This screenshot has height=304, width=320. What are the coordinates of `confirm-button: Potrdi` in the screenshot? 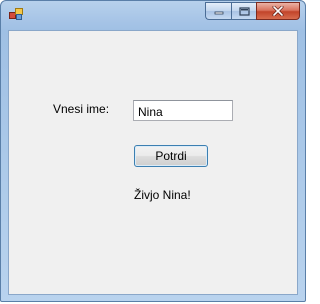 It's located at (171, 156).